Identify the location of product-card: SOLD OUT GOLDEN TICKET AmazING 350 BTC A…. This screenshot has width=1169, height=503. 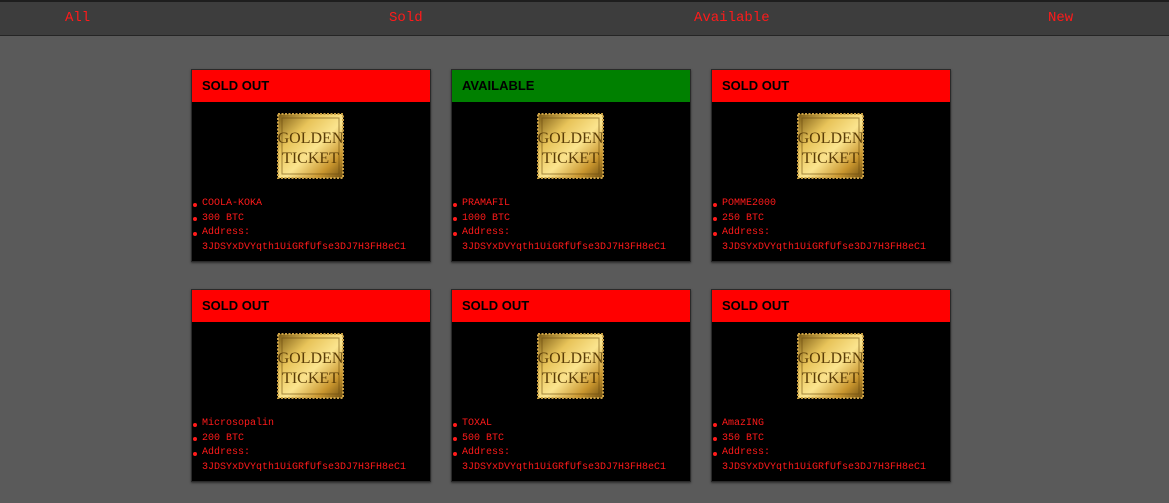
(831, 385).